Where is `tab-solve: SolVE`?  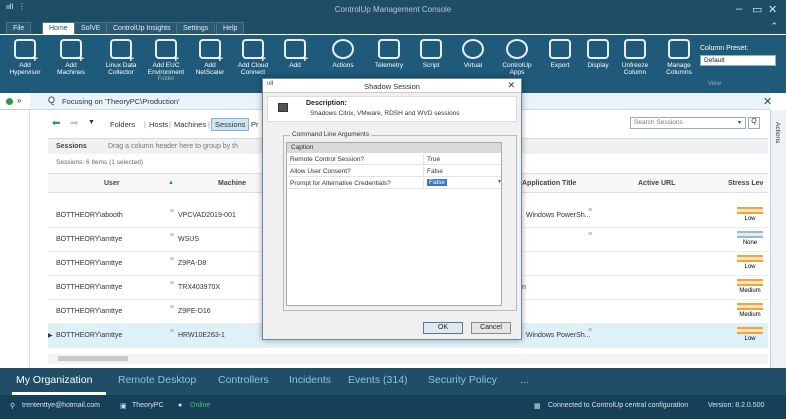 tab-solve: SolVE is located at coordinates (91, 28).